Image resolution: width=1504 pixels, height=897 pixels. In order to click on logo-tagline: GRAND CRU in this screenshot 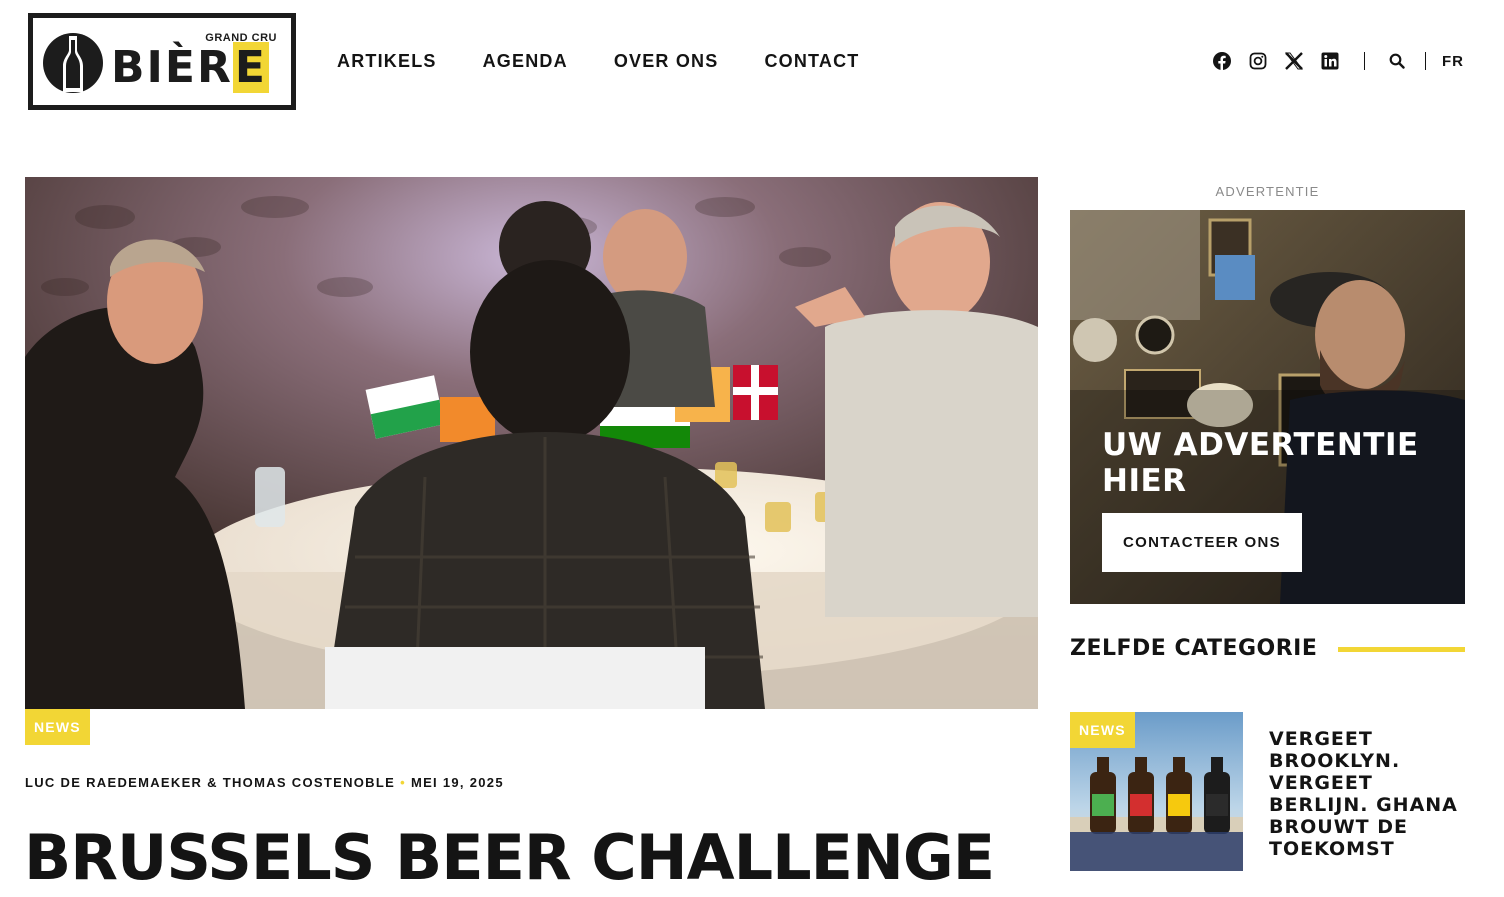, I will do `click(241, 38)`.